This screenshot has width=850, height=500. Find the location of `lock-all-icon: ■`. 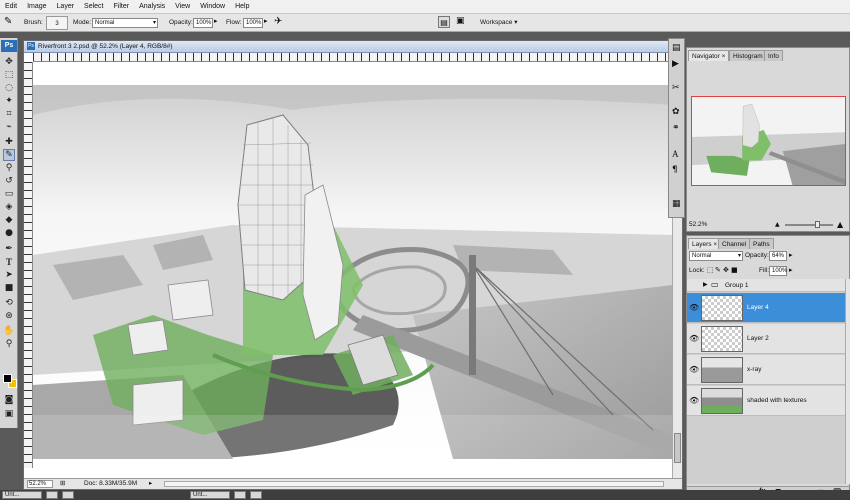

lock-all-icon: ■ is located at coordinates (734, 270).